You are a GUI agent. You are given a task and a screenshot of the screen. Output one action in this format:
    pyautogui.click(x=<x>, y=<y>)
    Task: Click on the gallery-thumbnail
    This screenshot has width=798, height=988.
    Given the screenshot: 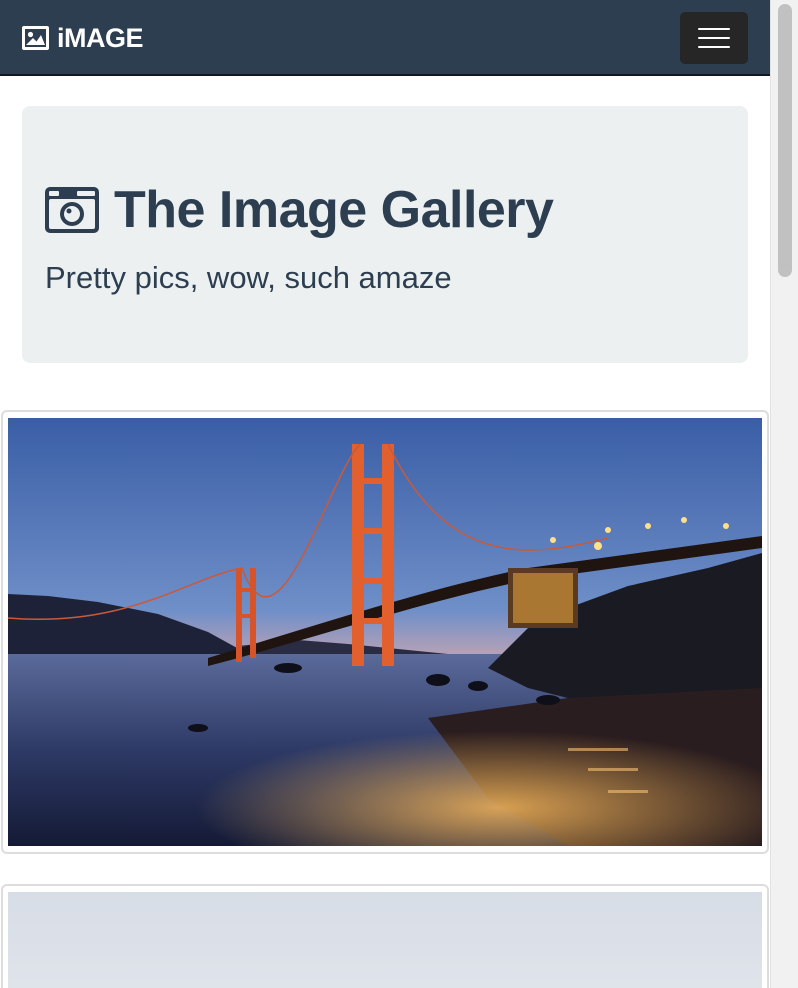 What is the action you would take?
    pyautogui.click(x=385, y=936)
    